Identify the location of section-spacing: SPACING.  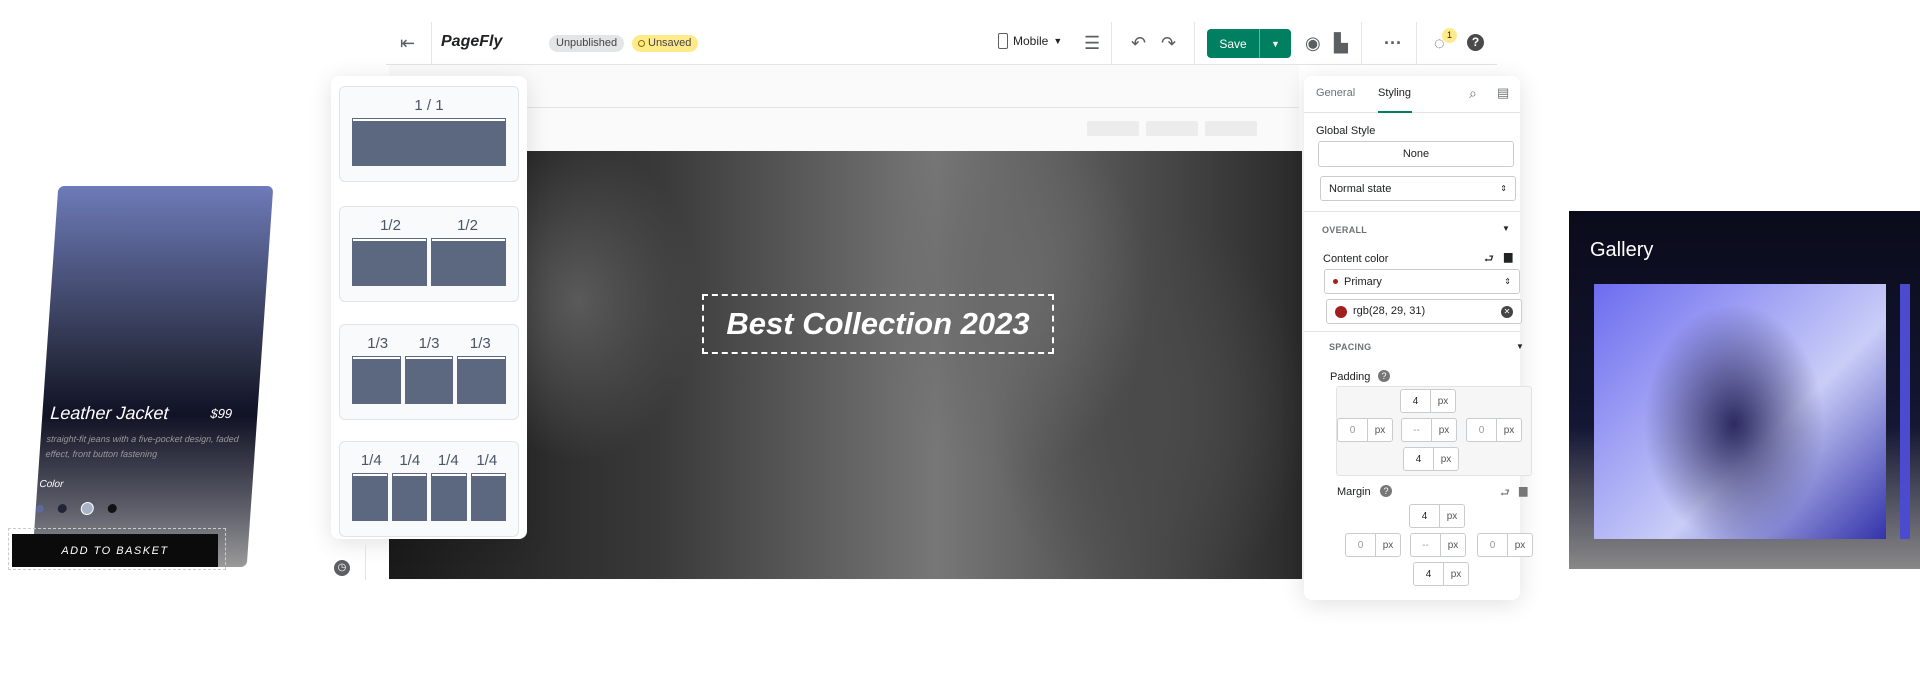
(1350, 347).